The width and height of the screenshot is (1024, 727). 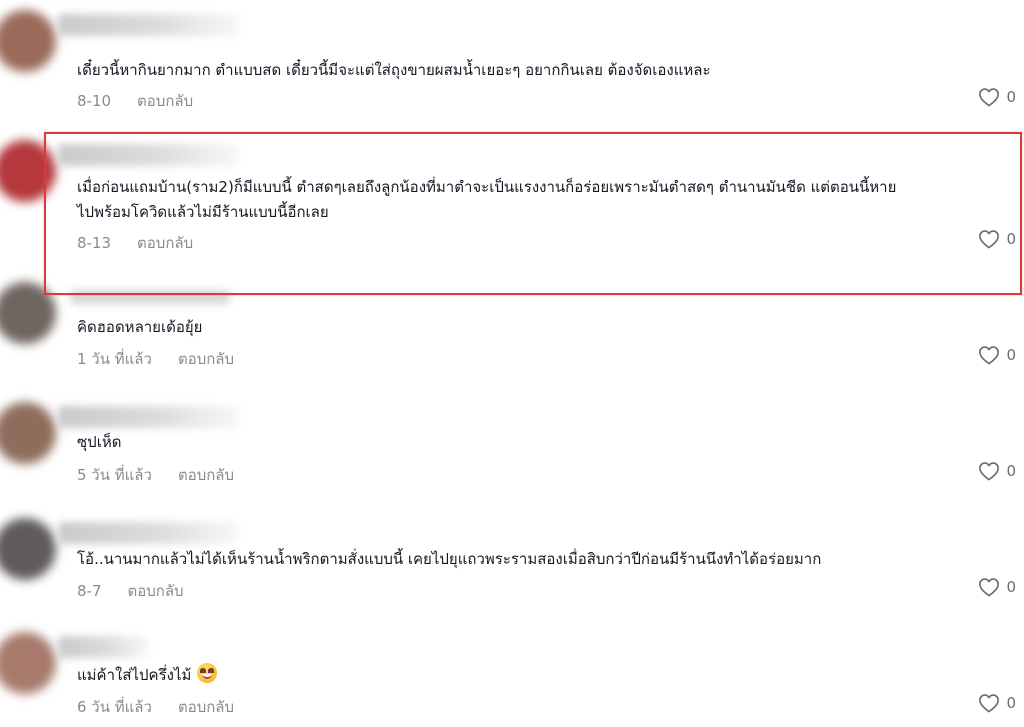 What do you see at coordinates (114, 707) in the screenshot?
I see `comment-time: 6 วัน ที่แล้ว` at bounding box center [114, 707].